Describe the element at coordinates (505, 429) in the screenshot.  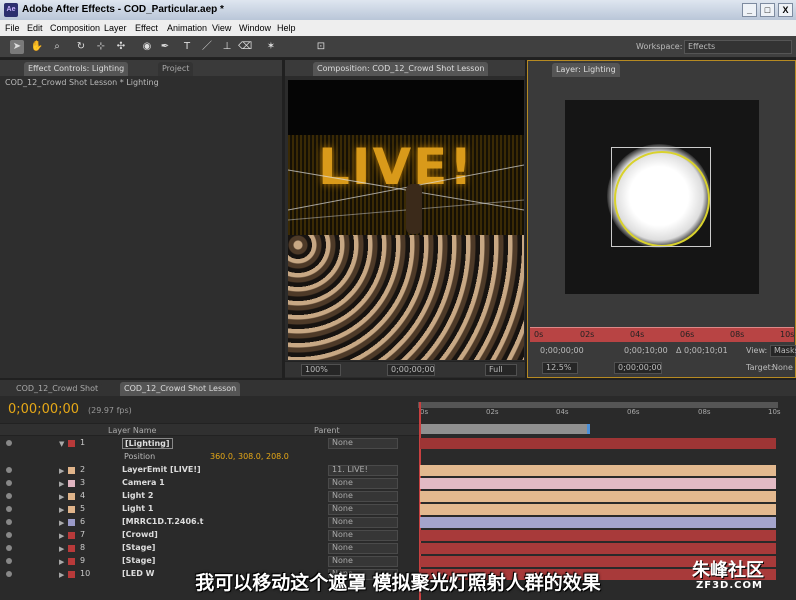
I see `timeline-work-area` at that location.